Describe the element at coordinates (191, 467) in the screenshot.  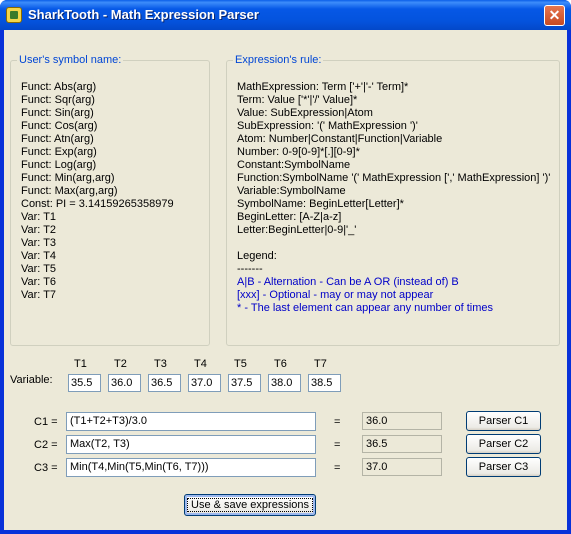
I see `c3-expression-input: Min(T4,Min(T5,Min(T6, T7)))` at that location.